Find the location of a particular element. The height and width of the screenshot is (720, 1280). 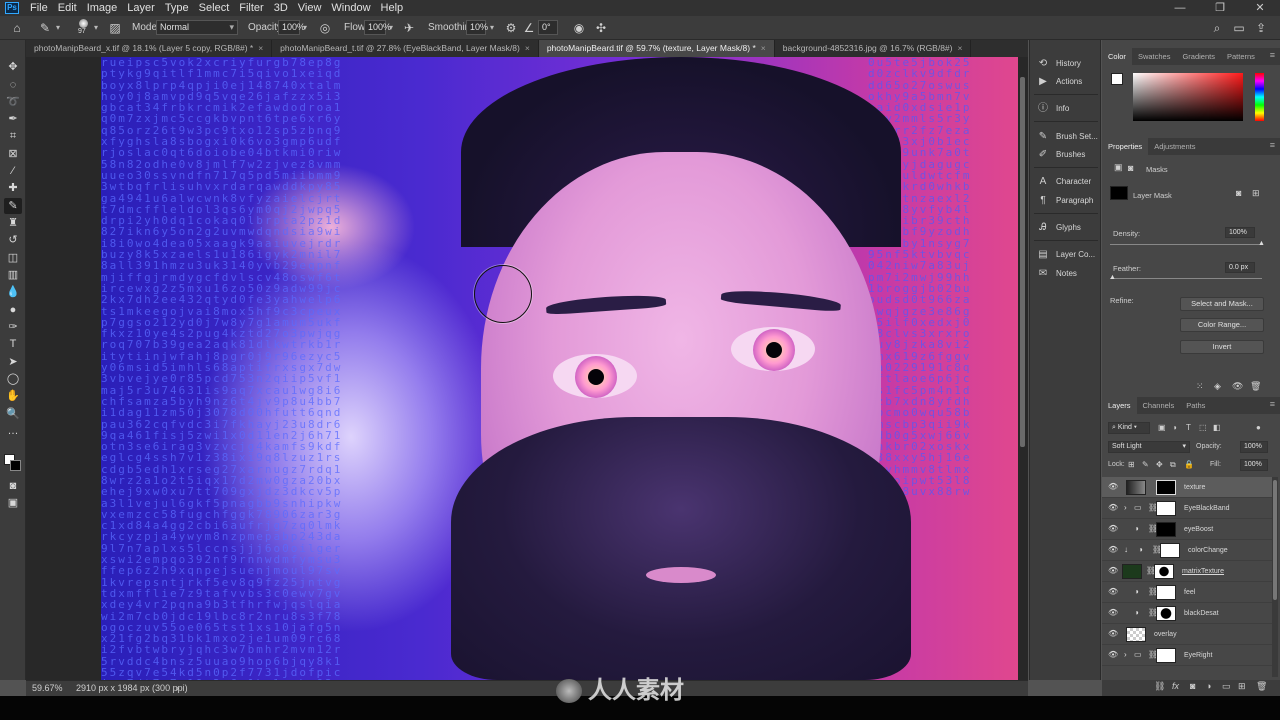

angle-input: 0° is located at coordinates (548, 27).